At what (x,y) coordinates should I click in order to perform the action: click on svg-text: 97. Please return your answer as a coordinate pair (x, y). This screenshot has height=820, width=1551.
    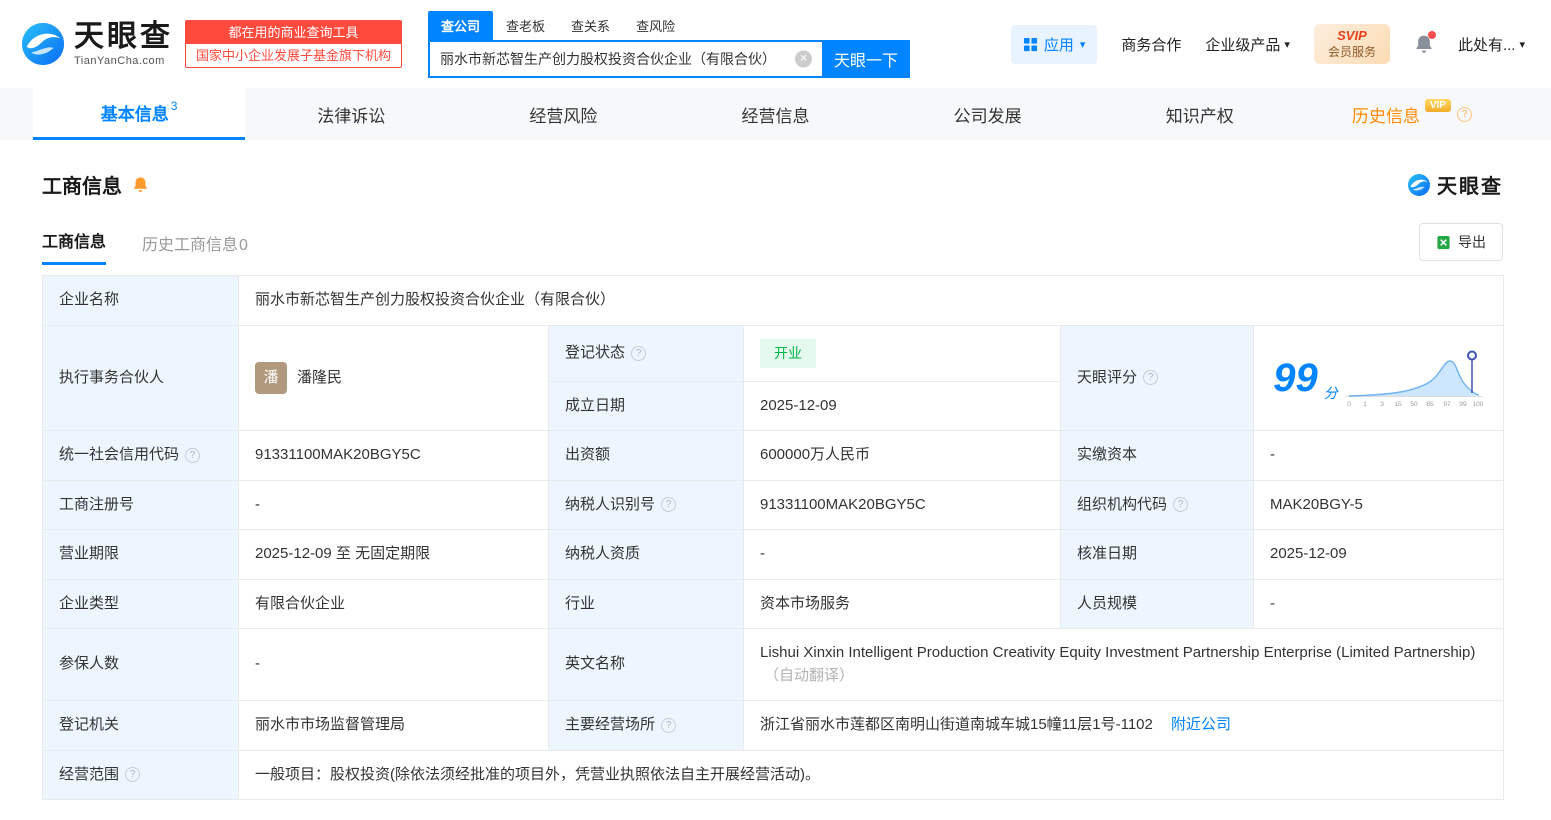
    Looking at the image, I should click on (1447, 404).